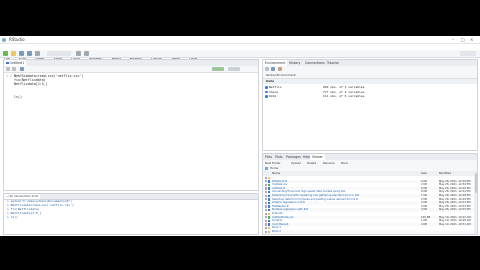 This screenshot has width=480, height=270. I want to click on new-file-icon, so click(5, 53).